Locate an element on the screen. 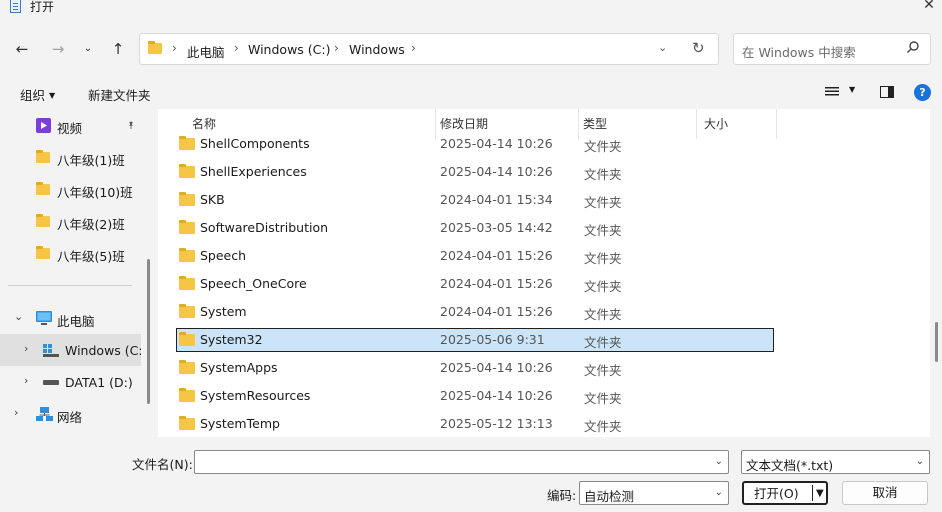  open-button: 打开(O) ▼ is located at coordinates (785, 493).